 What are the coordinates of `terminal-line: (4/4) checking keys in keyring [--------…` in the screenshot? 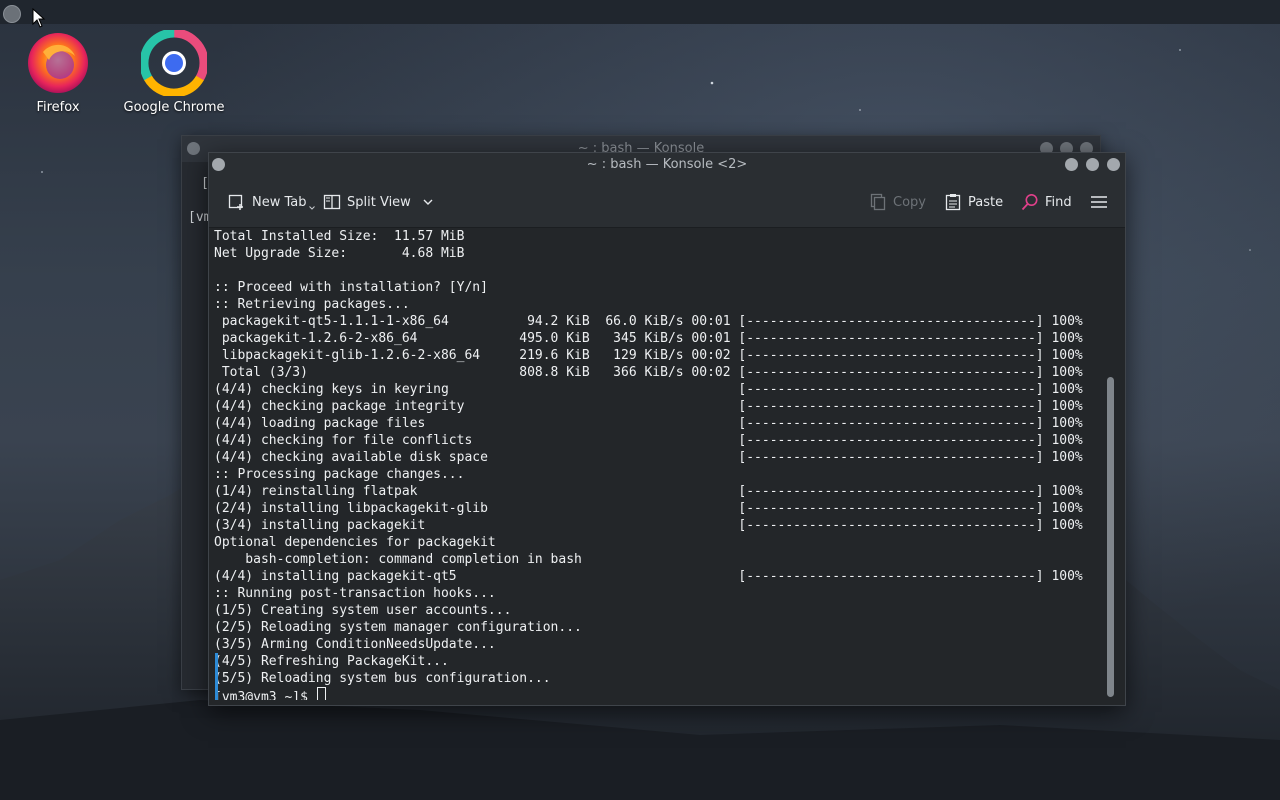 It's located at (648, 389).